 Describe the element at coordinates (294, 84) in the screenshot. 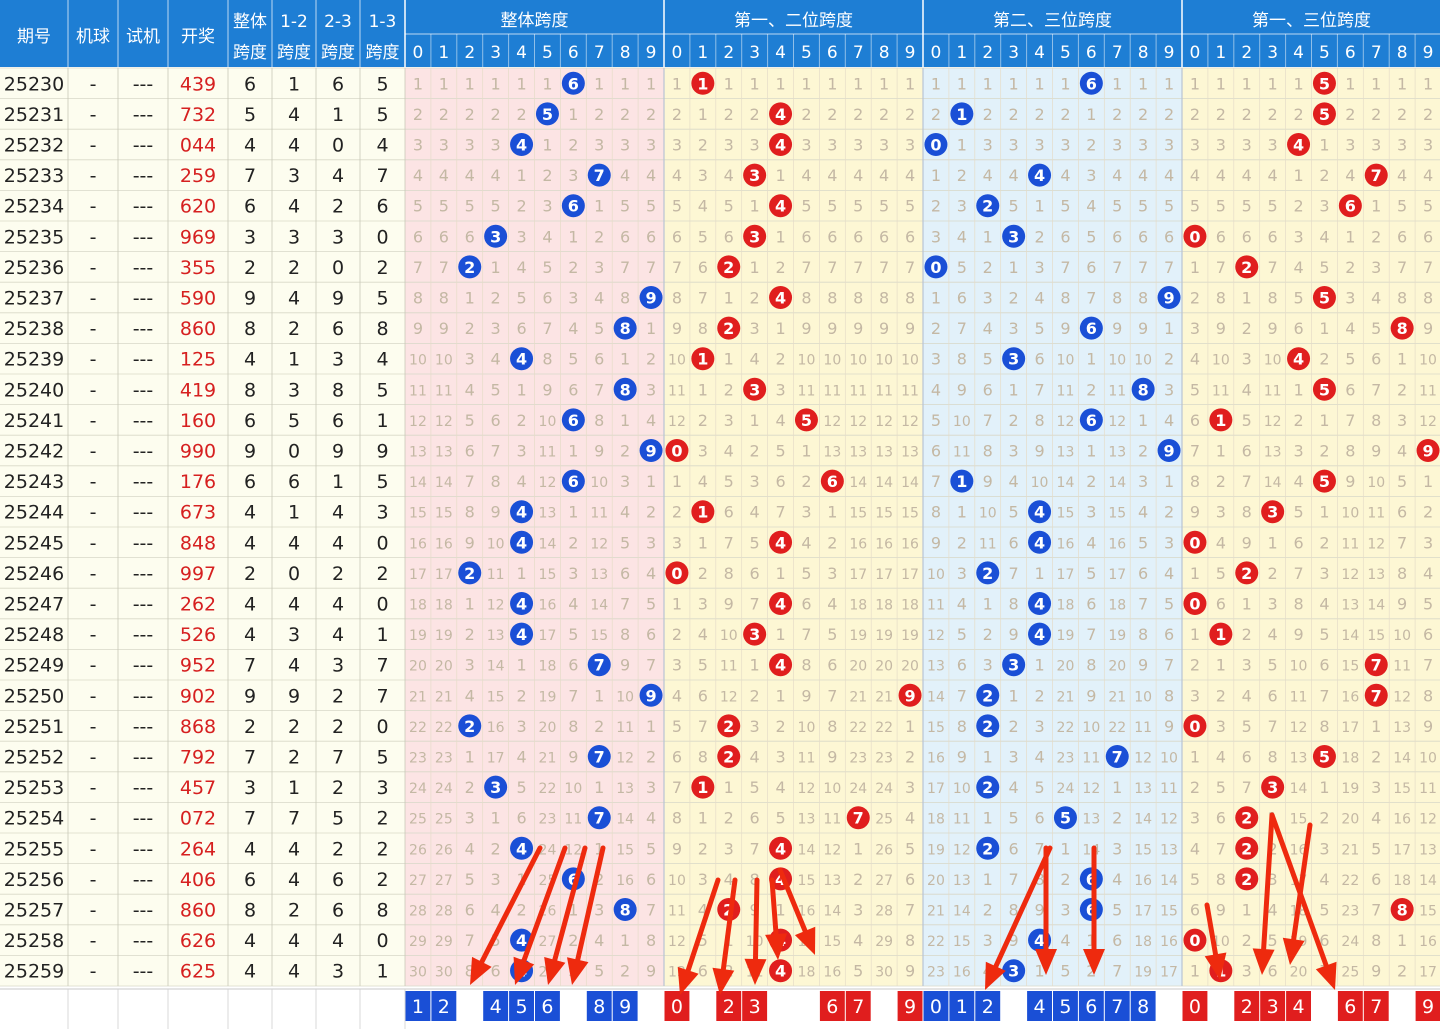

I see `span12-cell: 1` at that location.